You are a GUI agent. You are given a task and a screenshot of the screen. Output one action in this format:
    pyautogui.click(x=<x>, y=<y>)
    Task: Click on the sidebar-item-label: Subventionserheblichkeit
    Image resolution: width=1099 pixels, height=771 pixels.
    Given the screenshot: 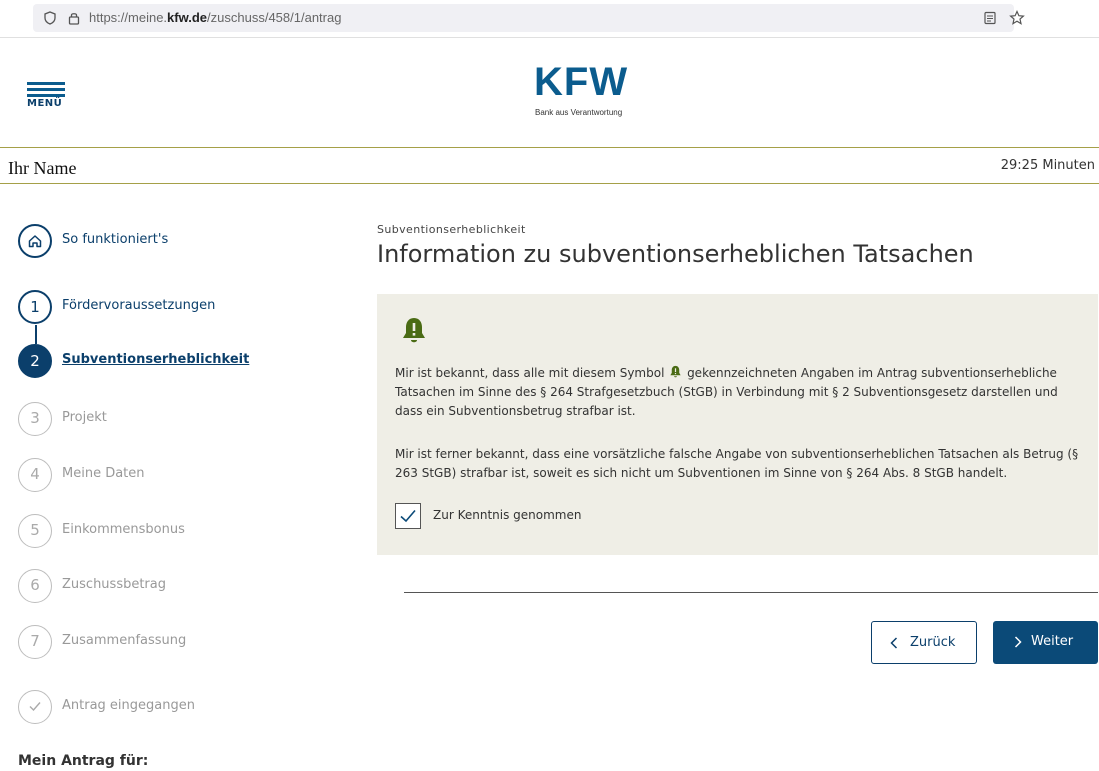 What is the action you would take?
    pyautogui.click(x=156, y=359)
    